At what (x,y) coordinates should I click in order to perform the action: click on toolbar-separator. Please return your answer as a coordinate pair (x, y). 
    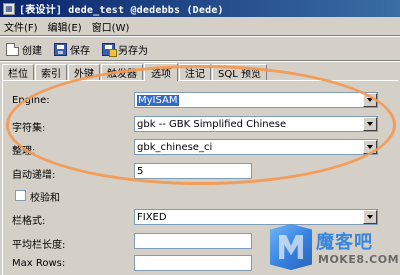
    Looking at the image, I should click on (200, 61).